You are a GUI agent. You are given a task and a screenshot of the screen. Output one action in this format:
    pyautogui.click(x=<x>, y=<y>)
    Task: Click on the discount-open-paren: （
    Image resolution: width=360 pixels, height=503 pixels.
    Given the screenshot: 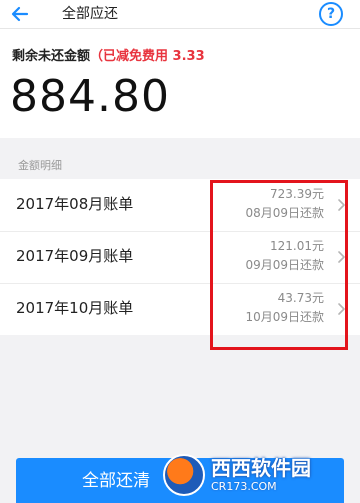 What is the action you would take?
    pyautogui.click(x=97, y=56)
    